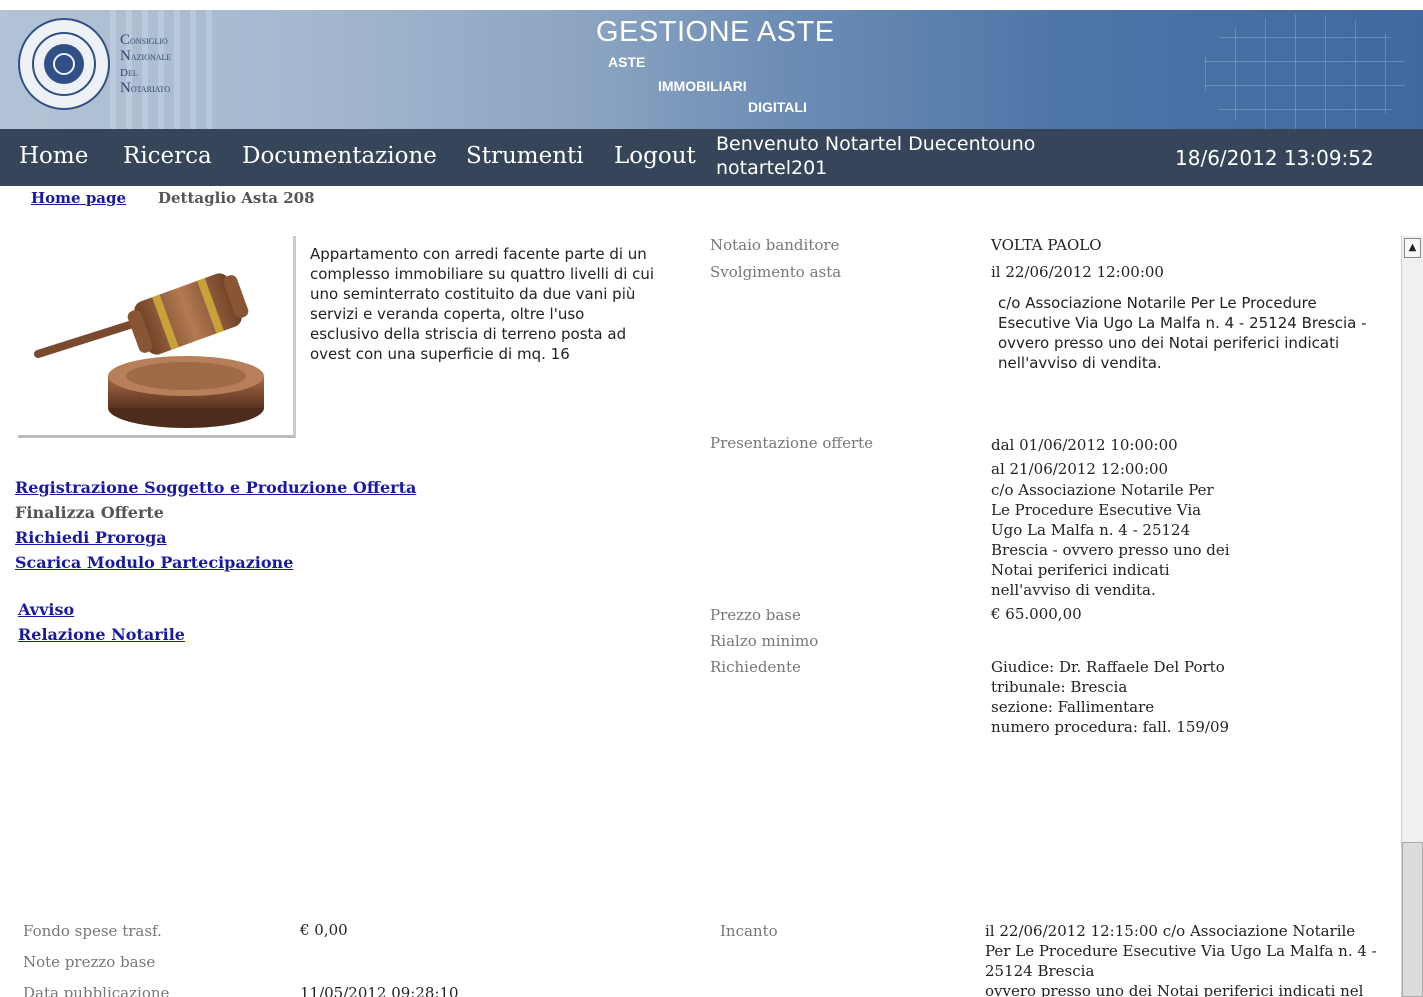  I want to click on welcome-line: Benvenuto Notartel Duecentouno, so click(876, 144).